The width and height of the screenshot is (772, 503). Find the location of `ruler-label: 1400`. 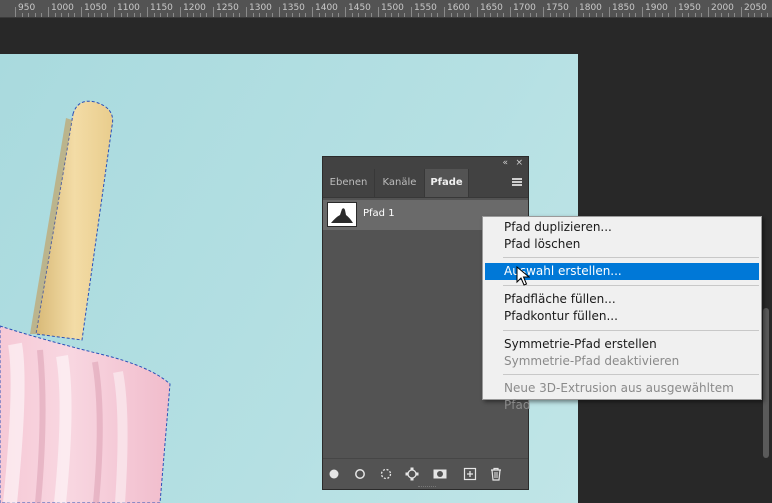

ruler-label: 1400 is located at coordinates (326, 8).